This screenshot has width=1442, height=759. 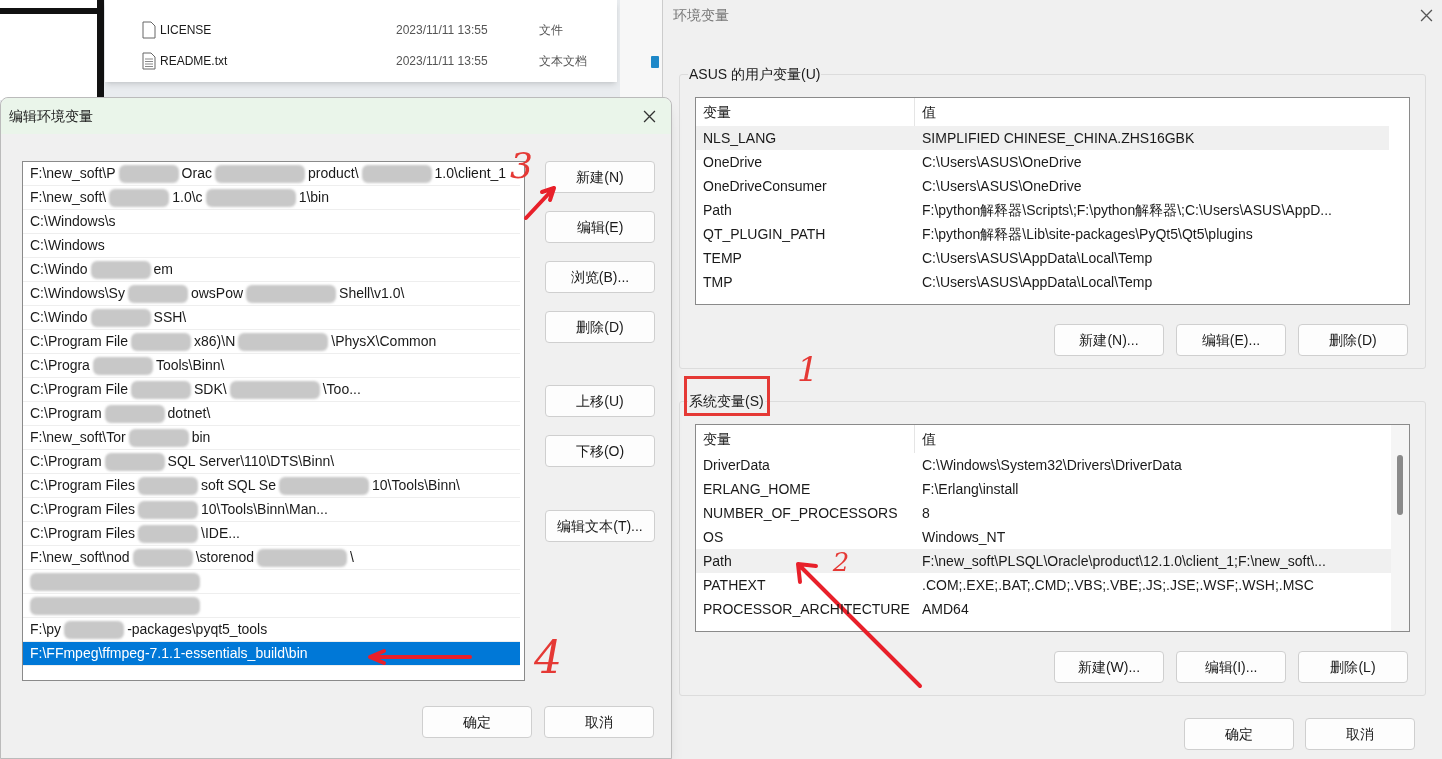 I want to click on variable-name: NLS_LANG, so click(x=740, y=138).